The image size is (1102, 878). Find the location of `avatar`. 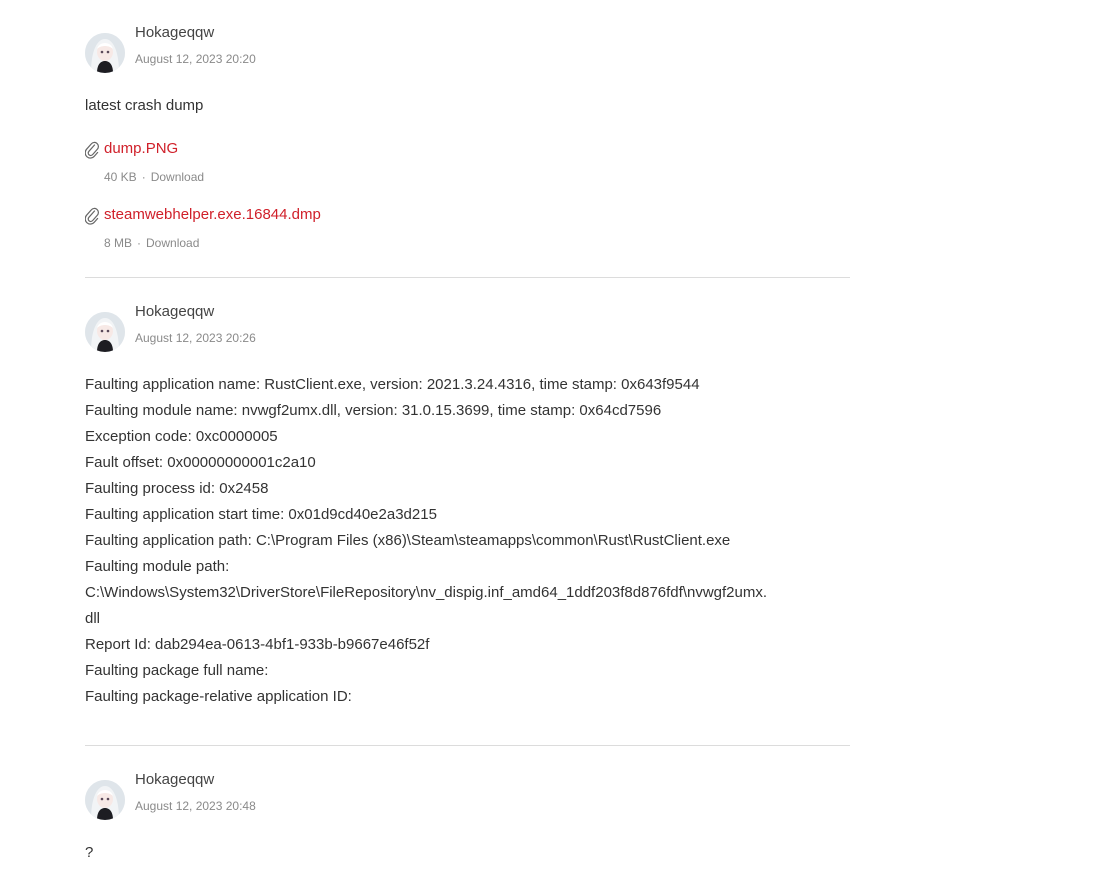

avatar is located at coordinates (105, 800).